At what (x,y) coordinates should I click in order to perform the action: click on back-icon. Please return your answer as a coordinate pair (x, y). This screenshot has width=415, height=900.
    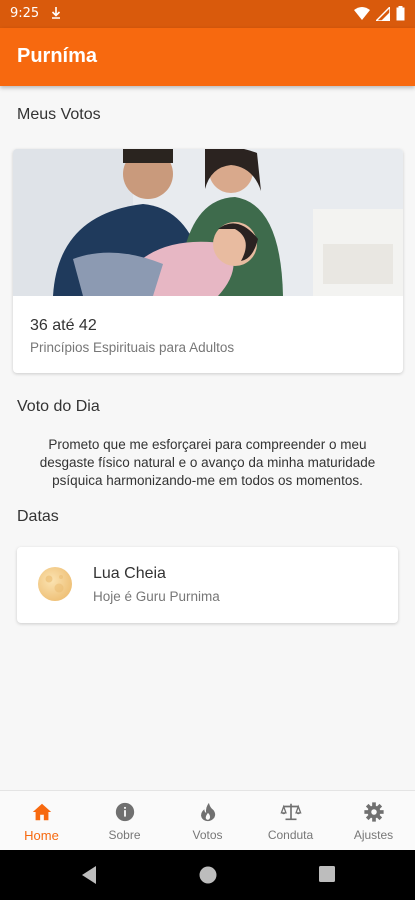
    Looking at the image, I should click on (89, 875).